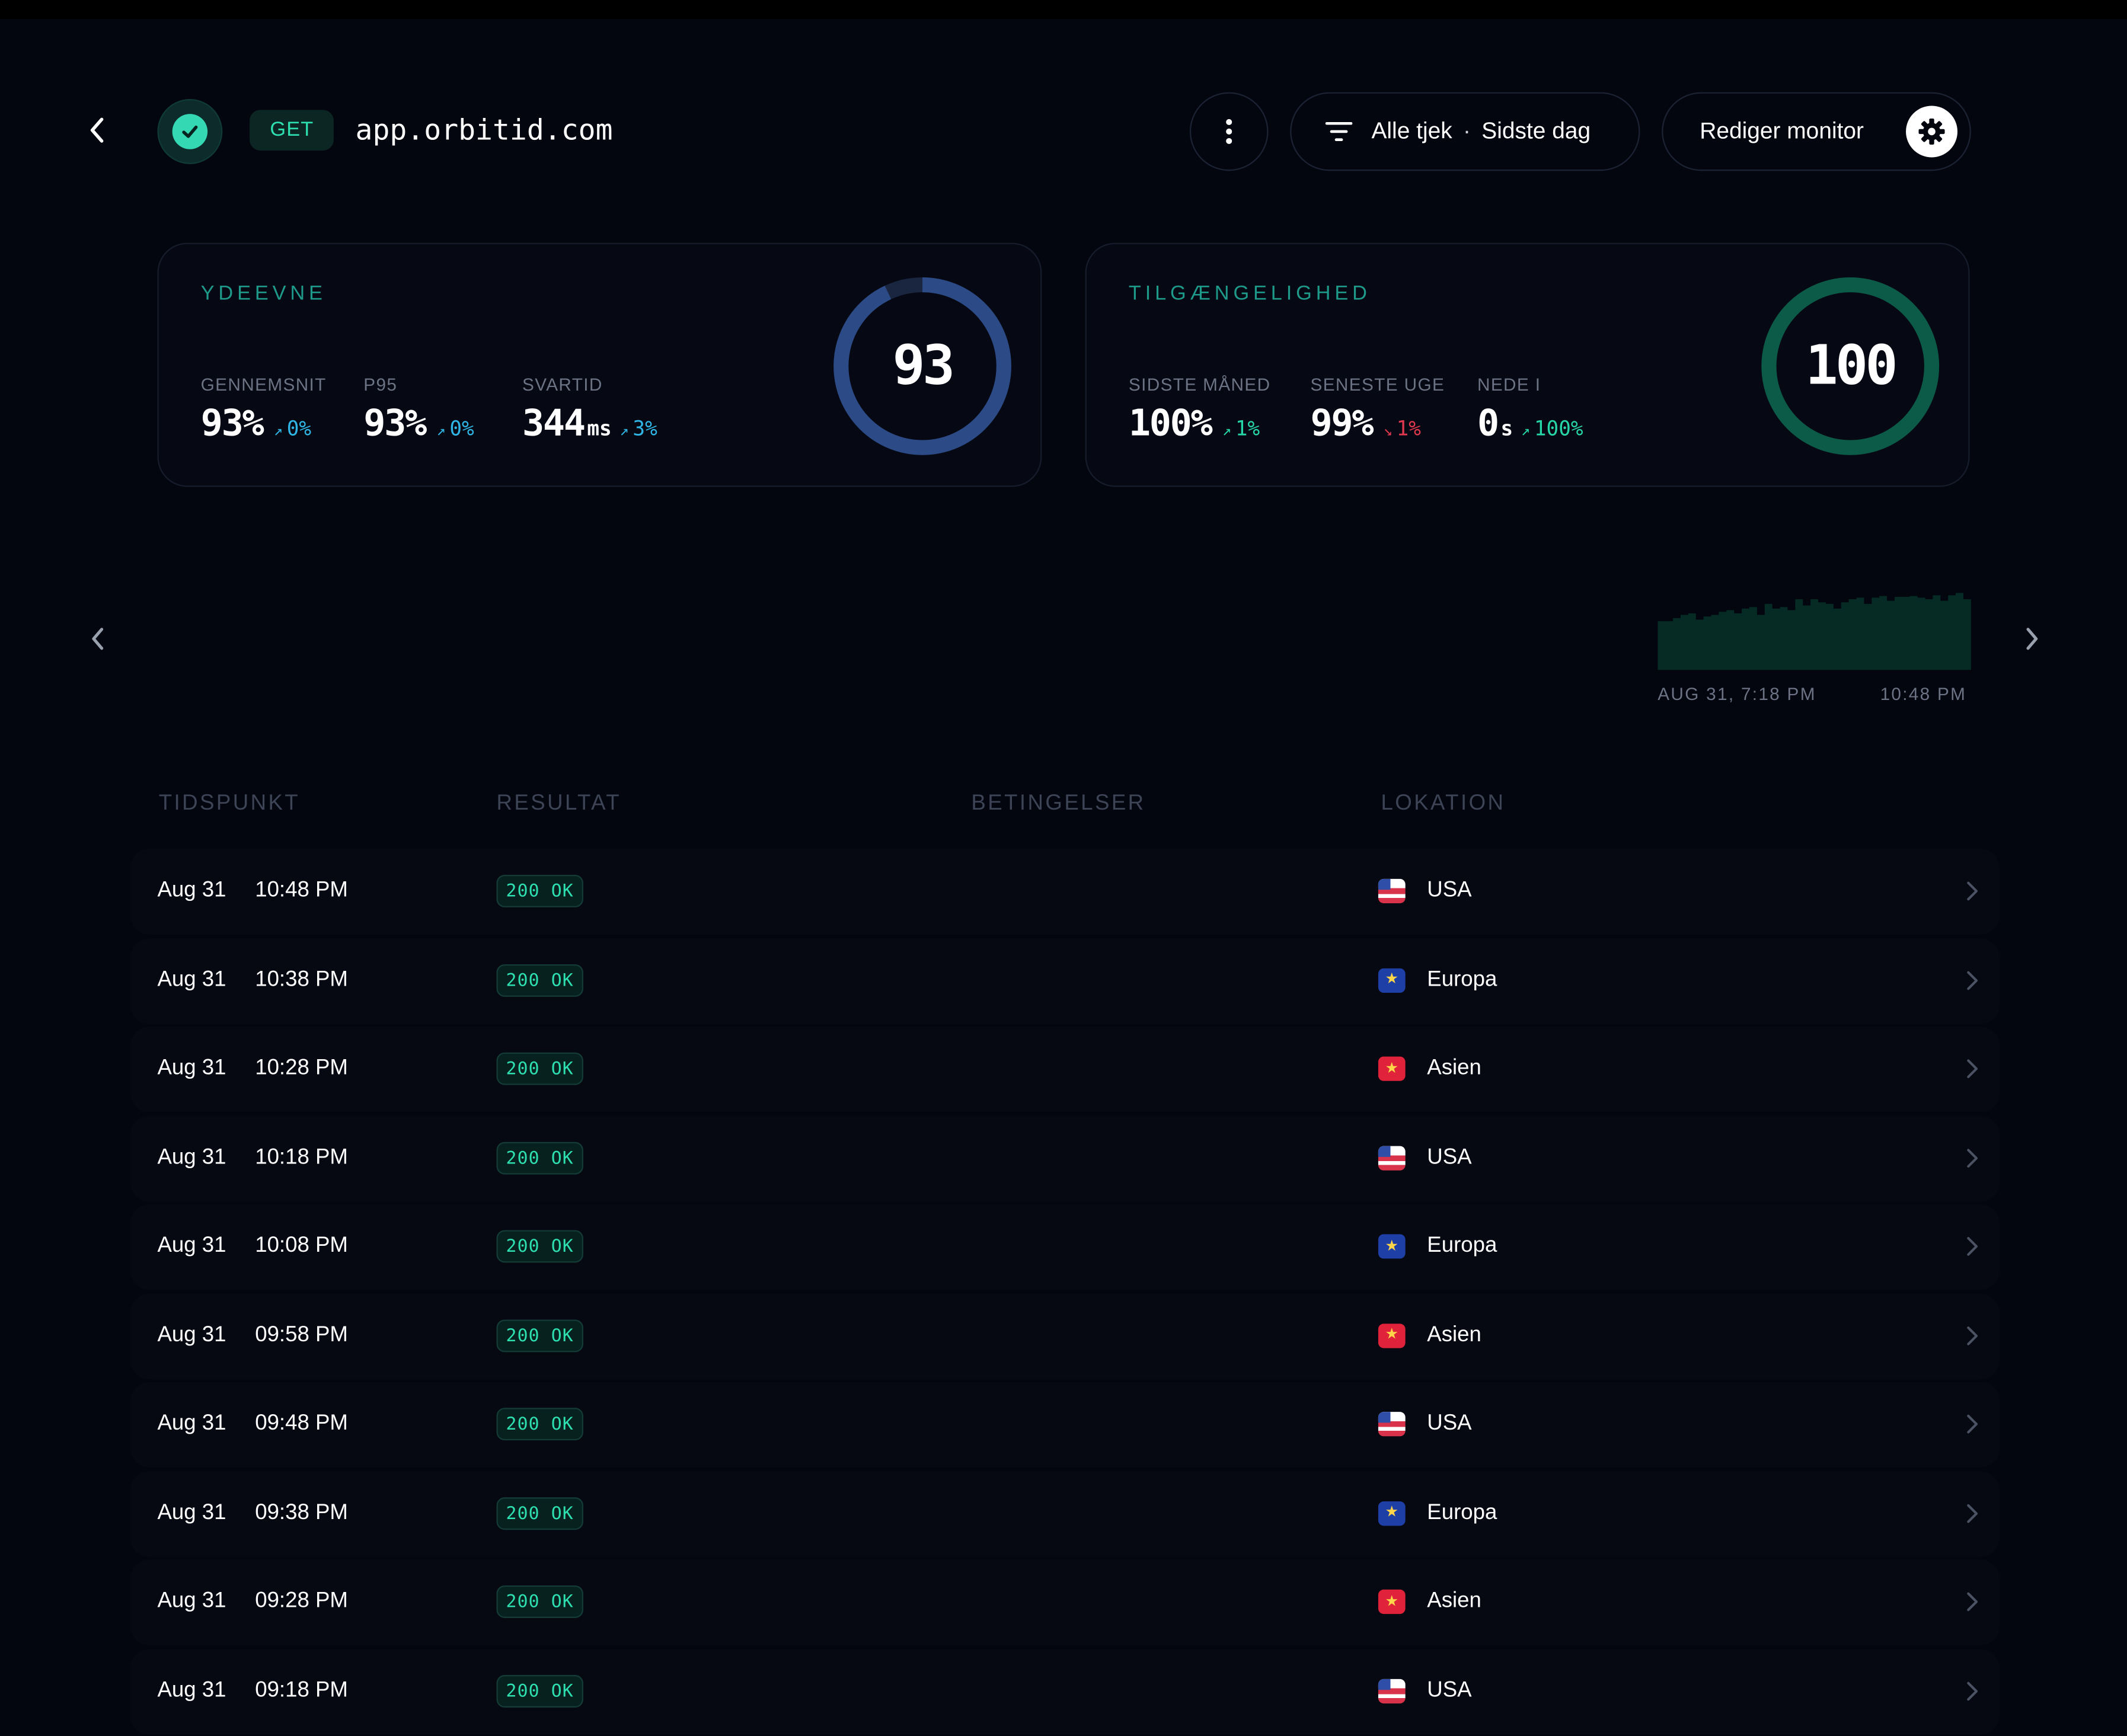  Describe the element at coordinates (1065, 1158) in the screenshot. I see `table-row: Aug 31 10:18 PM 200 OK USA` at that location.